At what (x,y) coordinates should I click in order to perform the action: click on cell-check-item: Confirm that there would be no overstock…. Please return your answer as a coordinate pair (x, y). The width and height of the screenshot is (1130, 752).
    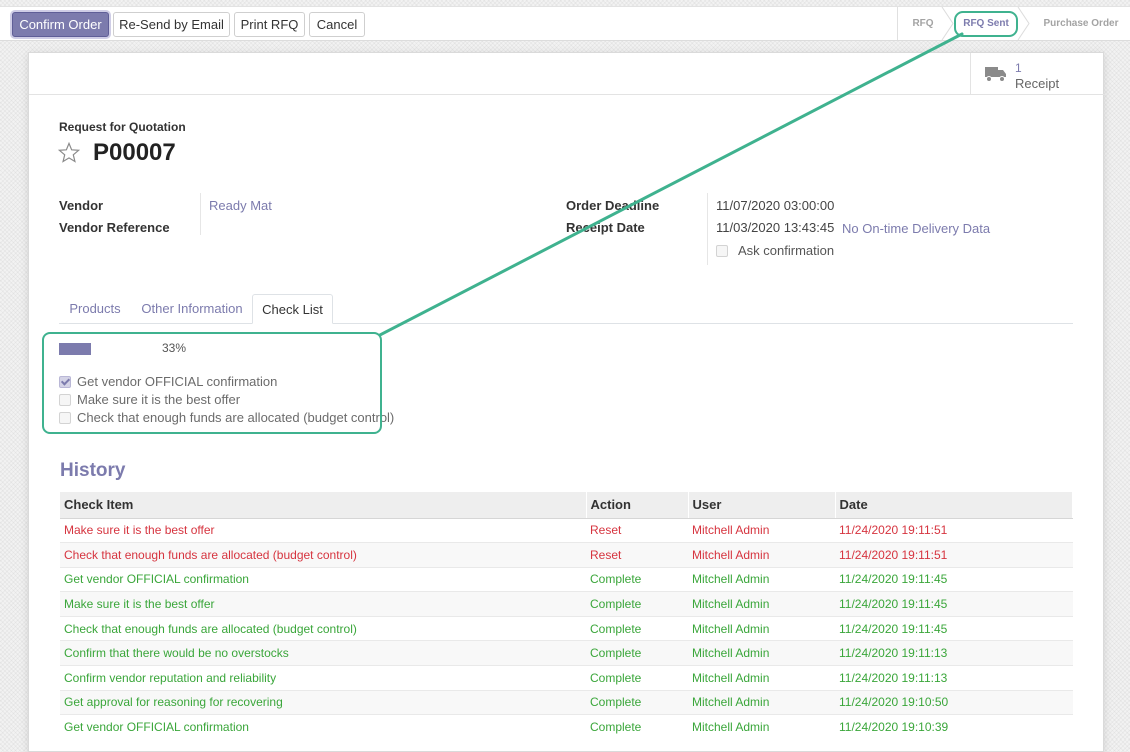
    Looking at the image, I should click on (323, 653).